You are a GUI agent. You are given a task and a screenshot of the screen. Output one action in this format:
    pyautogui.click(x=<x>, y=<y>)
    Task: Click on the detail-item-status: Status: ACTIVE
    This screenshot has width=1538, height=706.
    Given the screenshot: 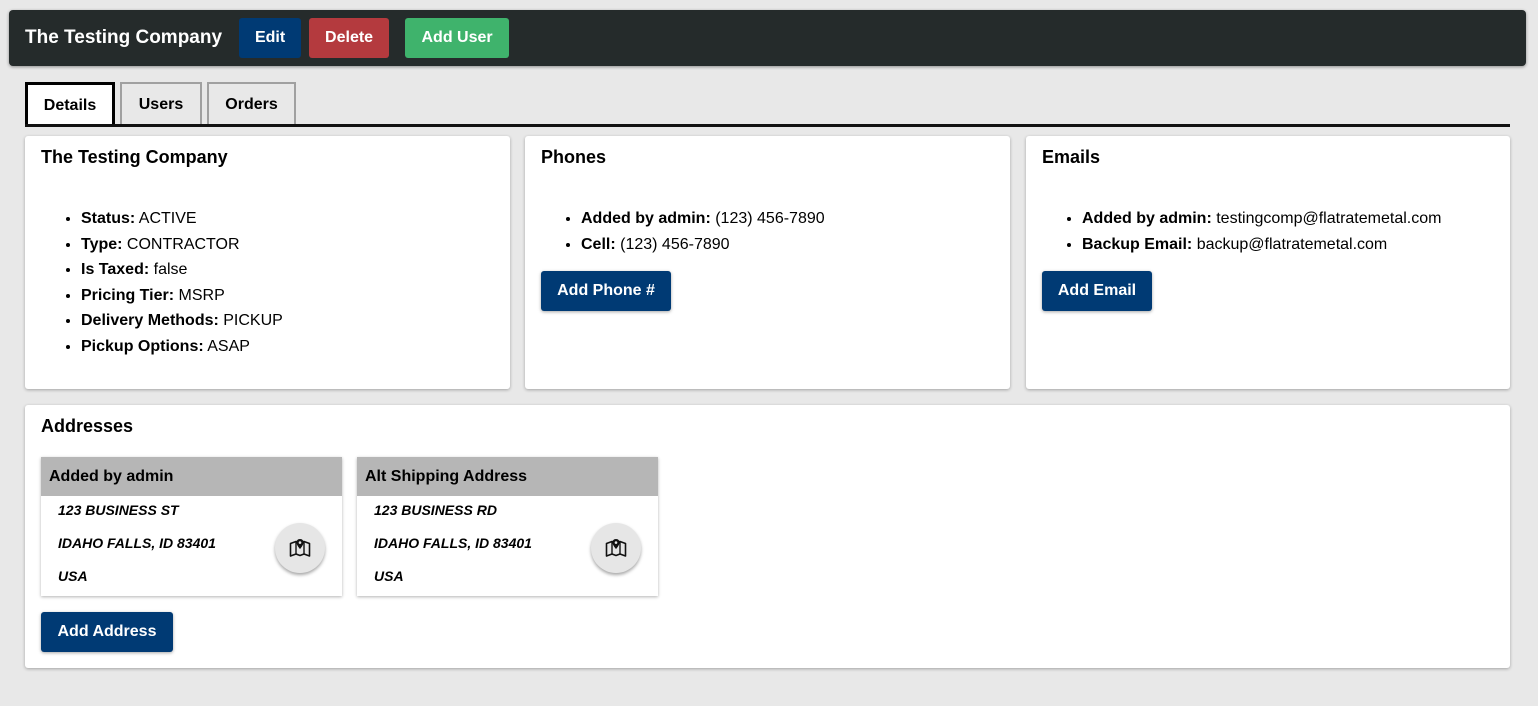 What is the action you would take?
    pyautogui.click(x=182, y=219)
    